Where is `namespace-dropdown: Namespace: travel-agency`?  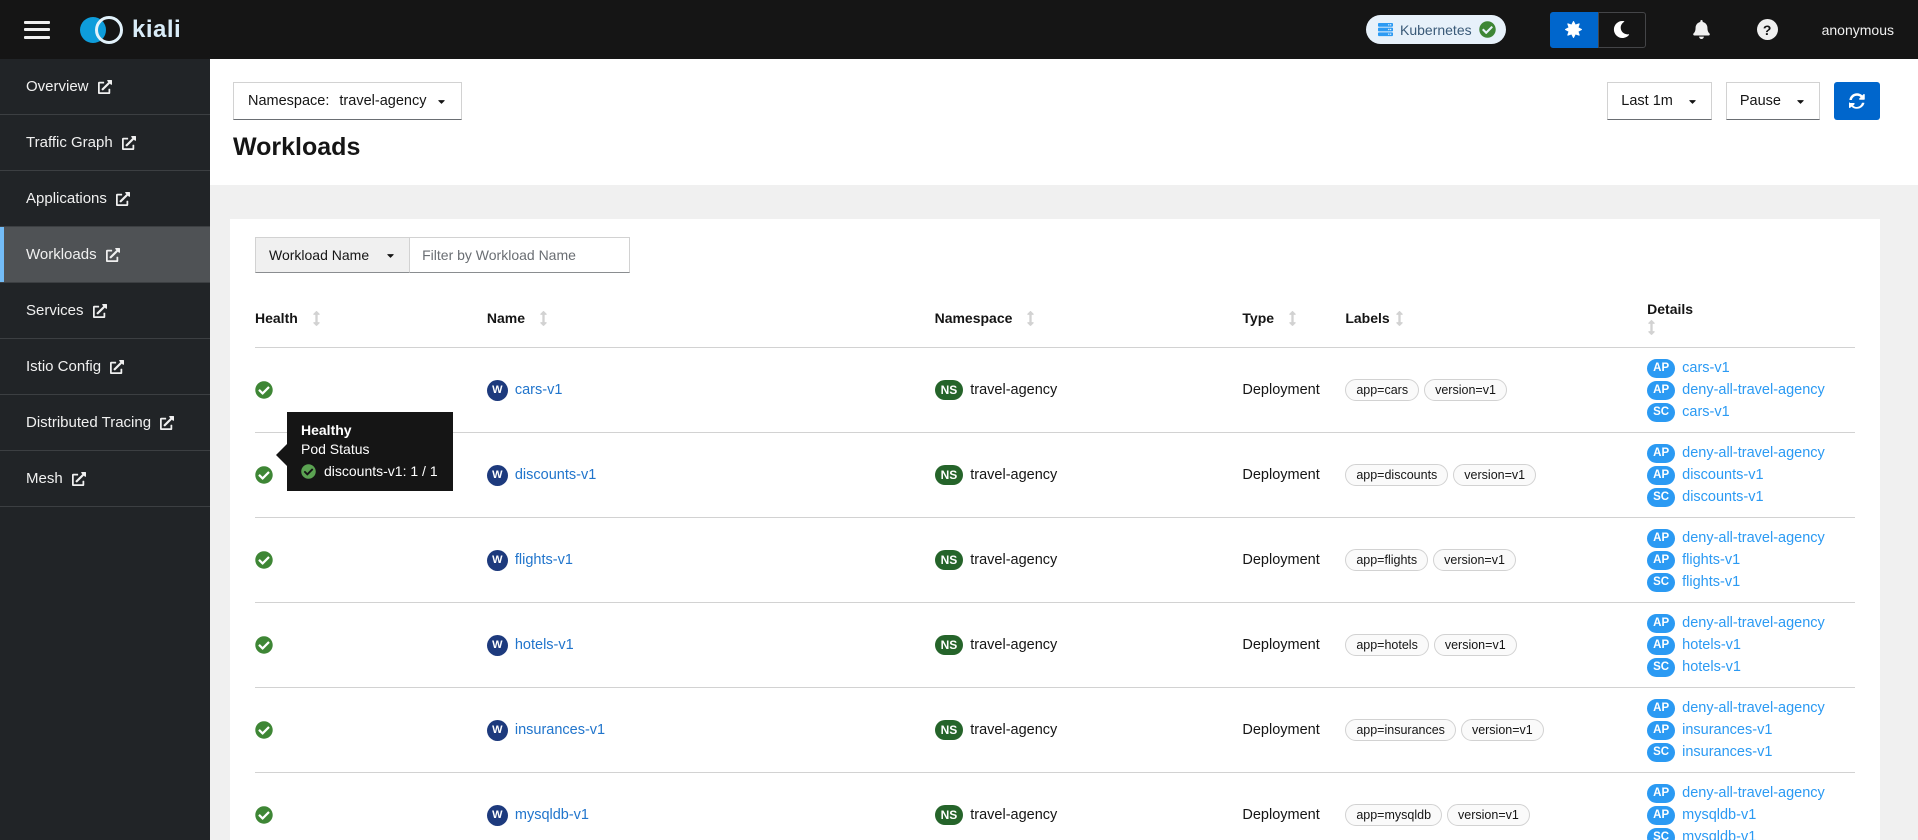 namespace-dropdown: Namespace: travel-agency is located at coordinates (348, 101).